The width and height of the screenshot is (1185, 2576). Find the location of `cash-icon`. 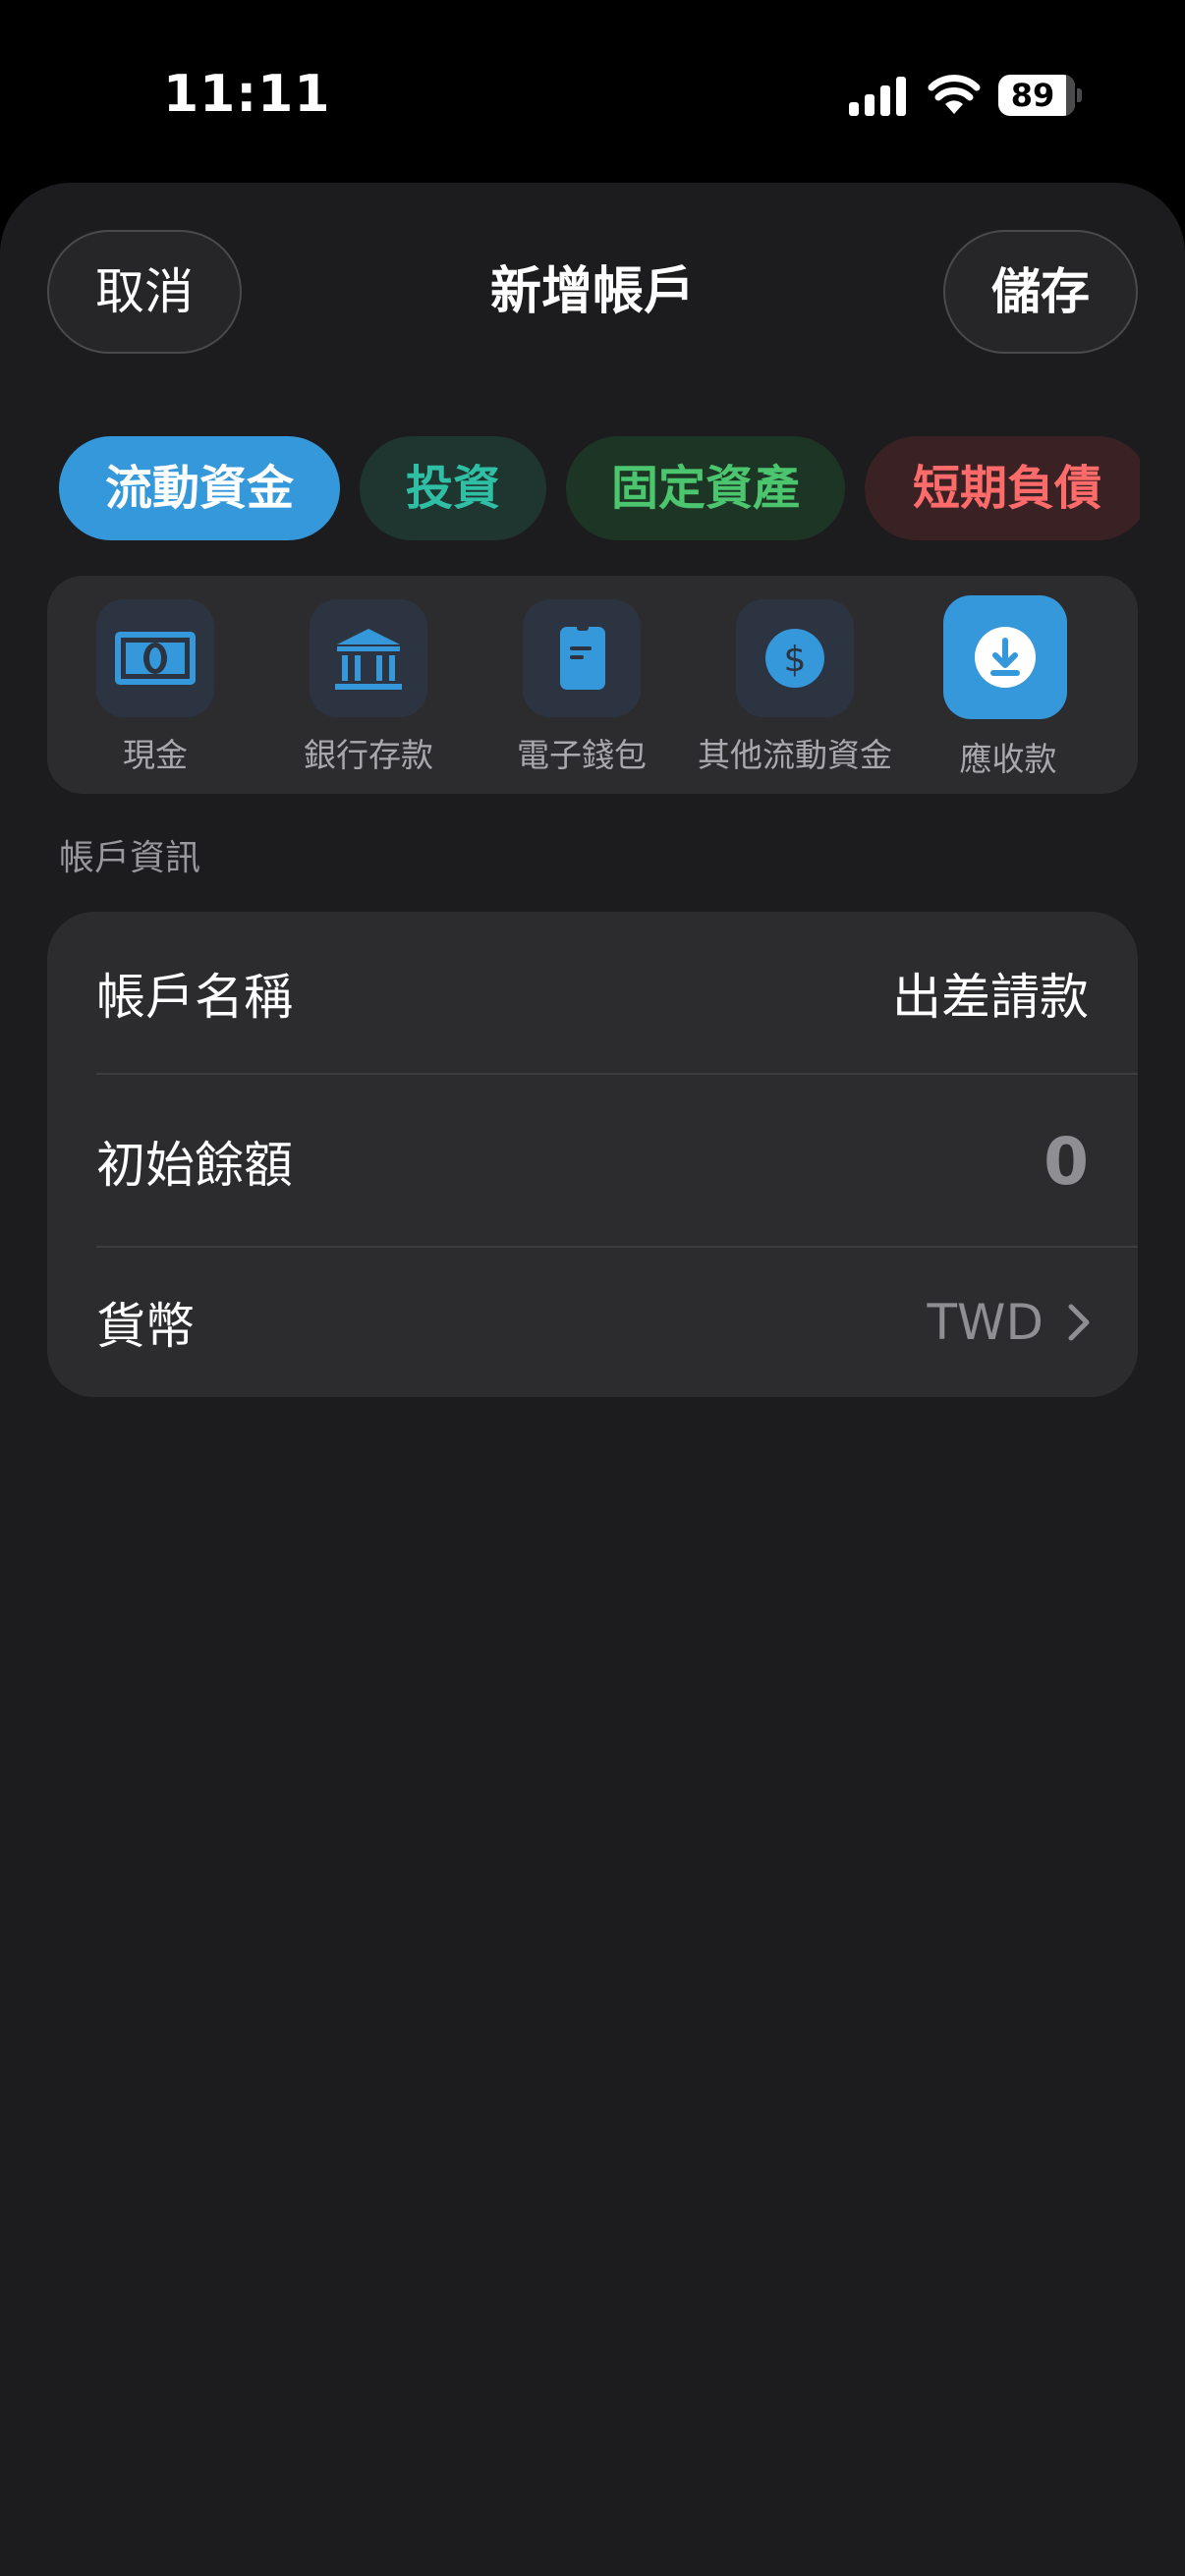

cash-icon is located at coordinates (155, 658).